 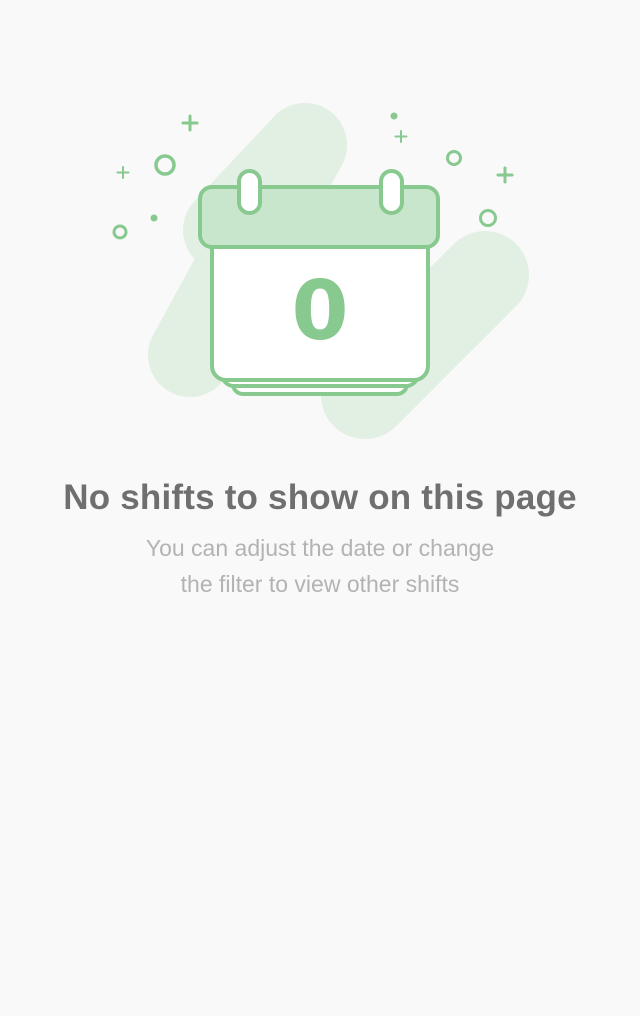 I want to click on calendar-ring-right, so click(x=391, y=192).